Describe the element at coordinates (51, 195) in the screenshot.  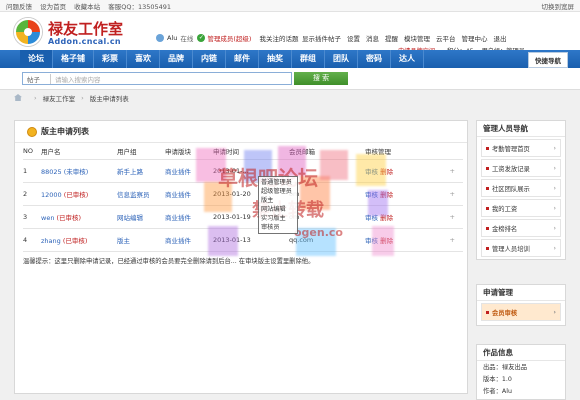
I see `username-link: 12000` at that location.